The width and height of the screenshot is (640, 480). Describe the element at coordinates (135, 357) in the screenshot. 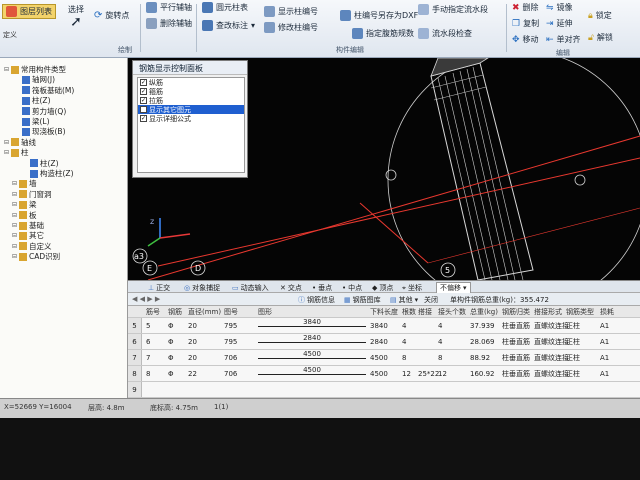

I see `row-number: 7` at that location.